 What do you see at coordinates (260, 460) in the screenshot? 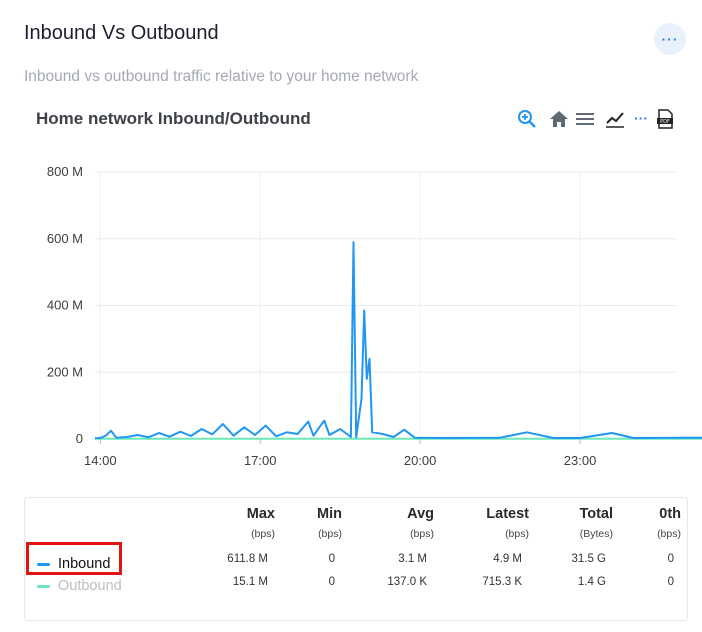
I see `x-tick-label: 17:00` at bounding box center [260, 460].